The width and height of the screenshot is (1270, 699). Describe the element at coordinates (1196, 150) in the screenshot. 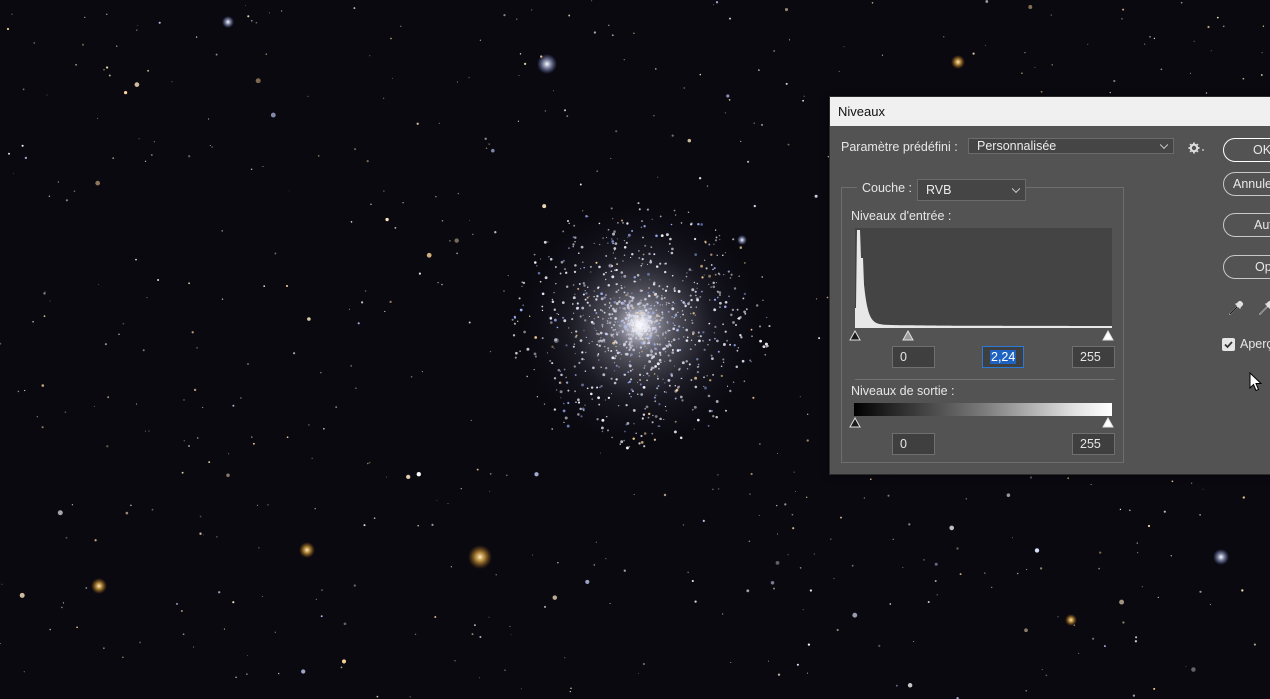

I see `gear-icon` at that location.